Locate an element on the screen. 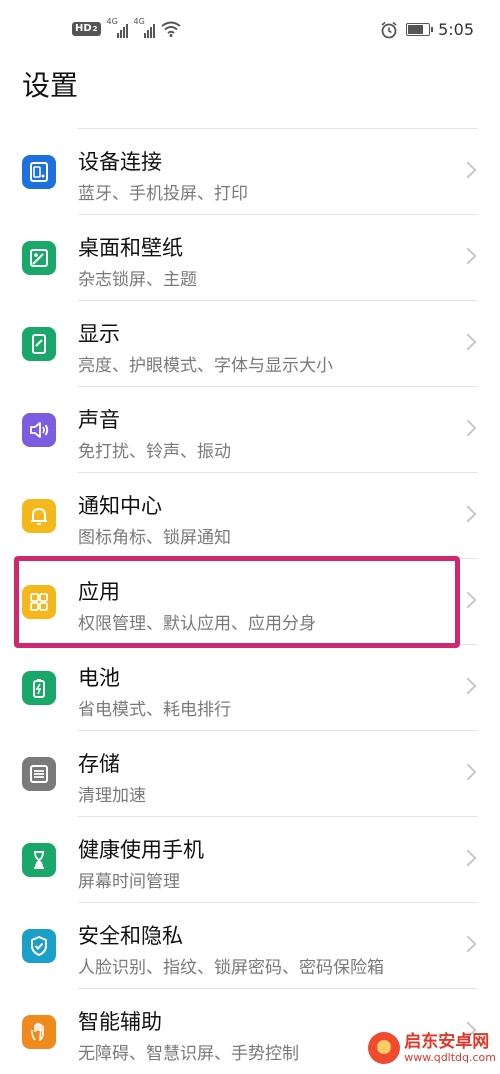 The height and width of the screenshot is (1074, 500). signal-label-1: 4G is located at coordinates (112, 21).